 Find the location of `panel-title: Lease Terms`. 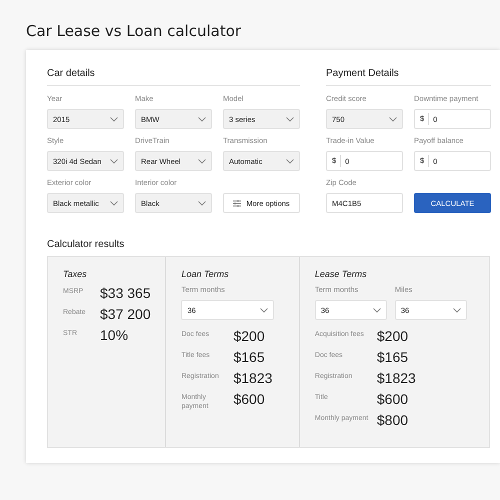

panel-title: Lease Terms is located at coordinates (341, 274).